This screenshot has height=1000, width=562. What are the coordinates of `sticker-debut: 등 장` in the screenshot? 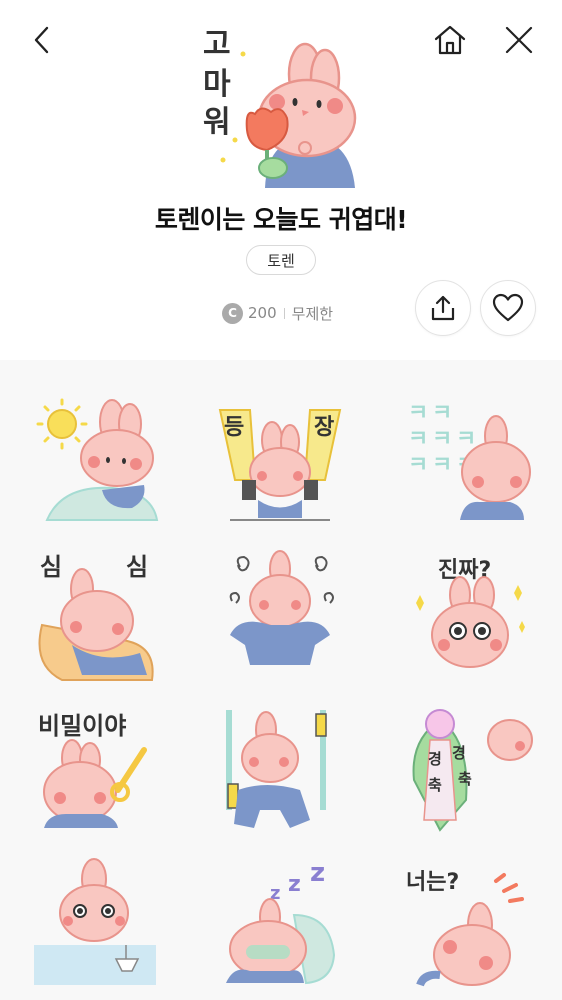 It's located at (280, 460).